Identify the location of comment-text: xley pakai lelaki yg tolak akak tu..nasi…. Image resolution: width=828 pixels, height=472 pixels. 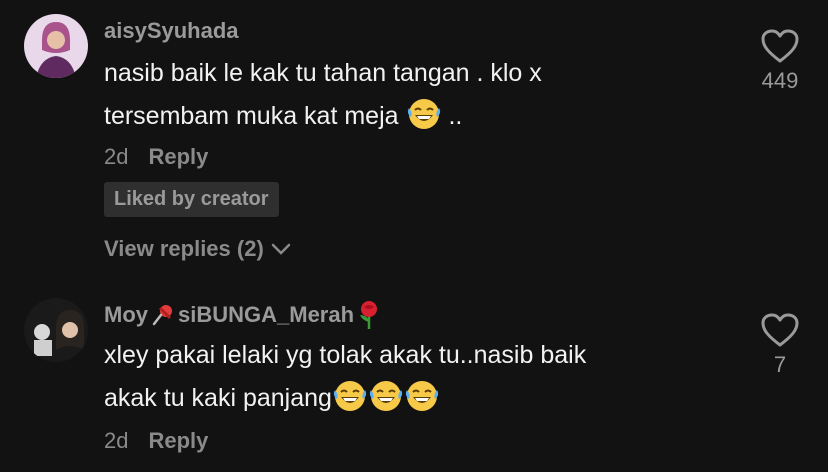
(404, 377).